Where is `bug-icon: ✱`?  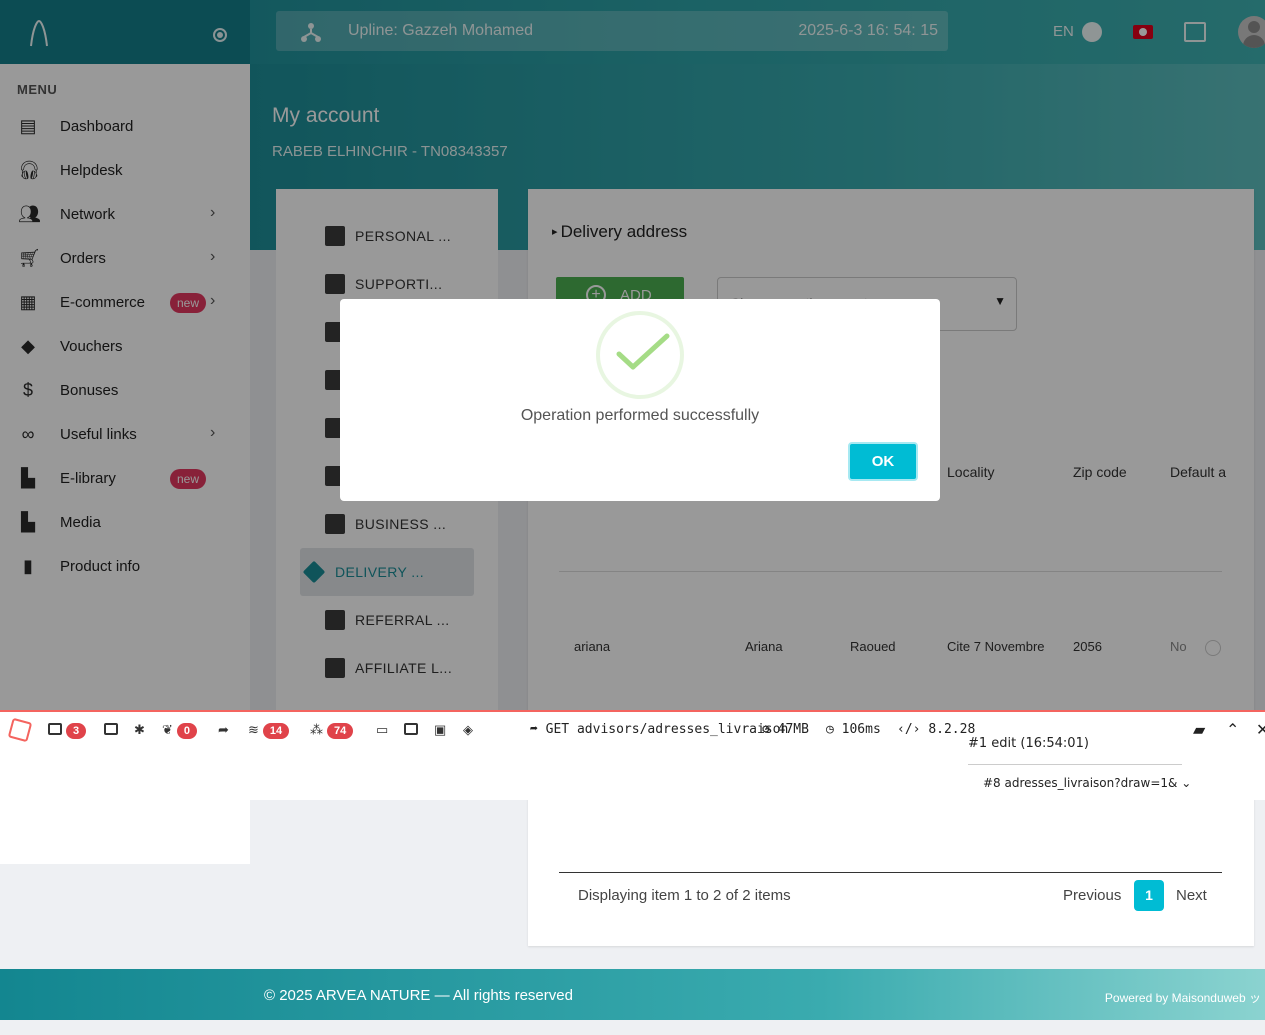 bug-icon: ✱ is located at coordinates (139, 729).